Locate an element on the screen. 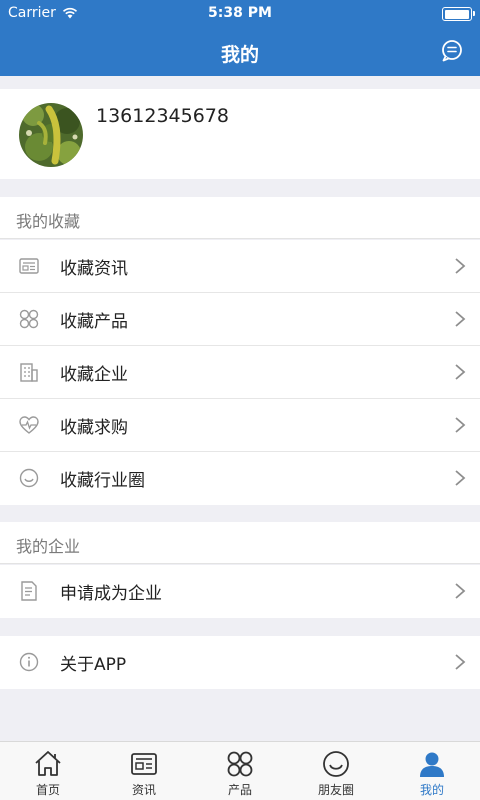 The image size is (480, 800). tab-label: 朋友圈 is located at coordinates (335, 790).